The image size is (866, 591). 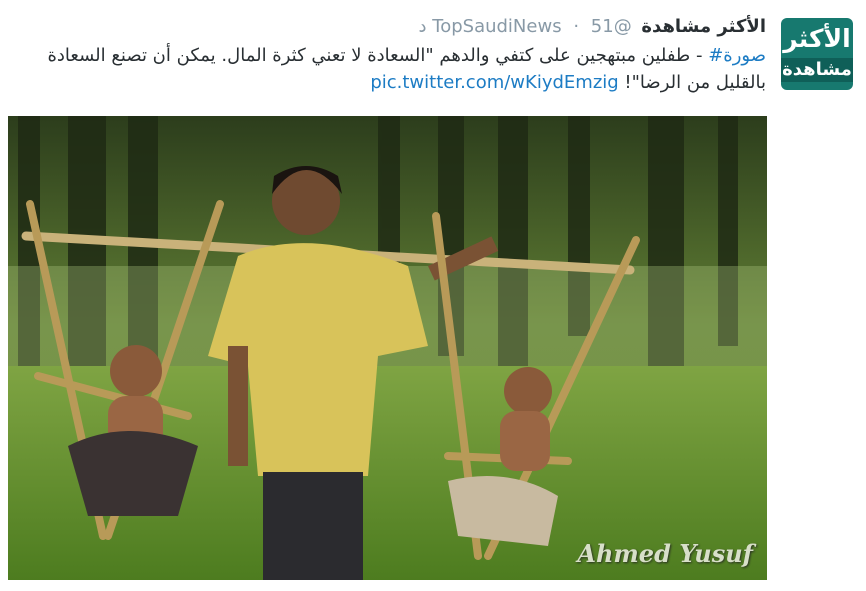 What do you see at coordinates (665, 553) in the screenshot?
I see `photo-watermark: Ahmed Yusuf` at bounding box center [665, 553].